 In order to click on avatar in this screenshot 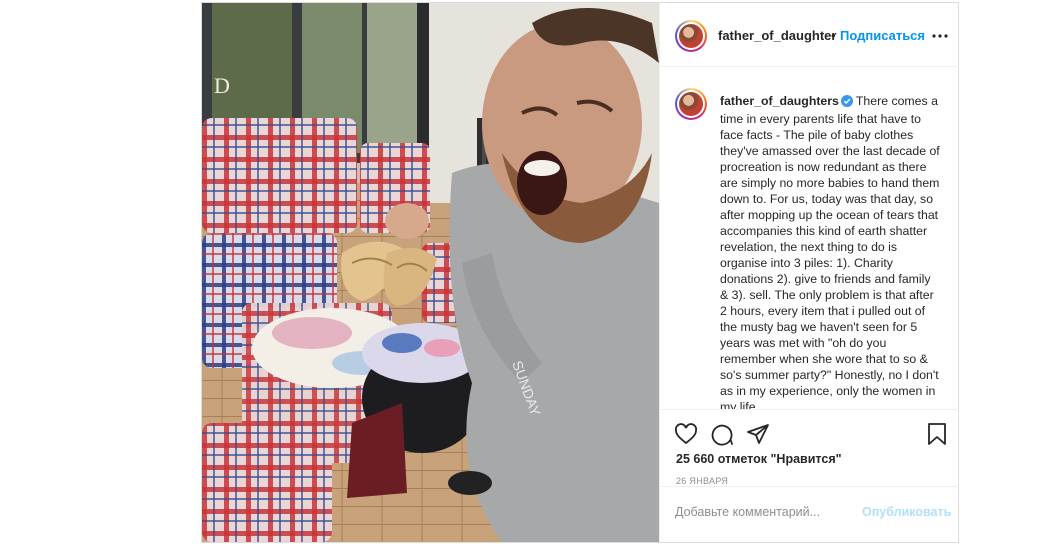, I will do `click(691, 36)`.